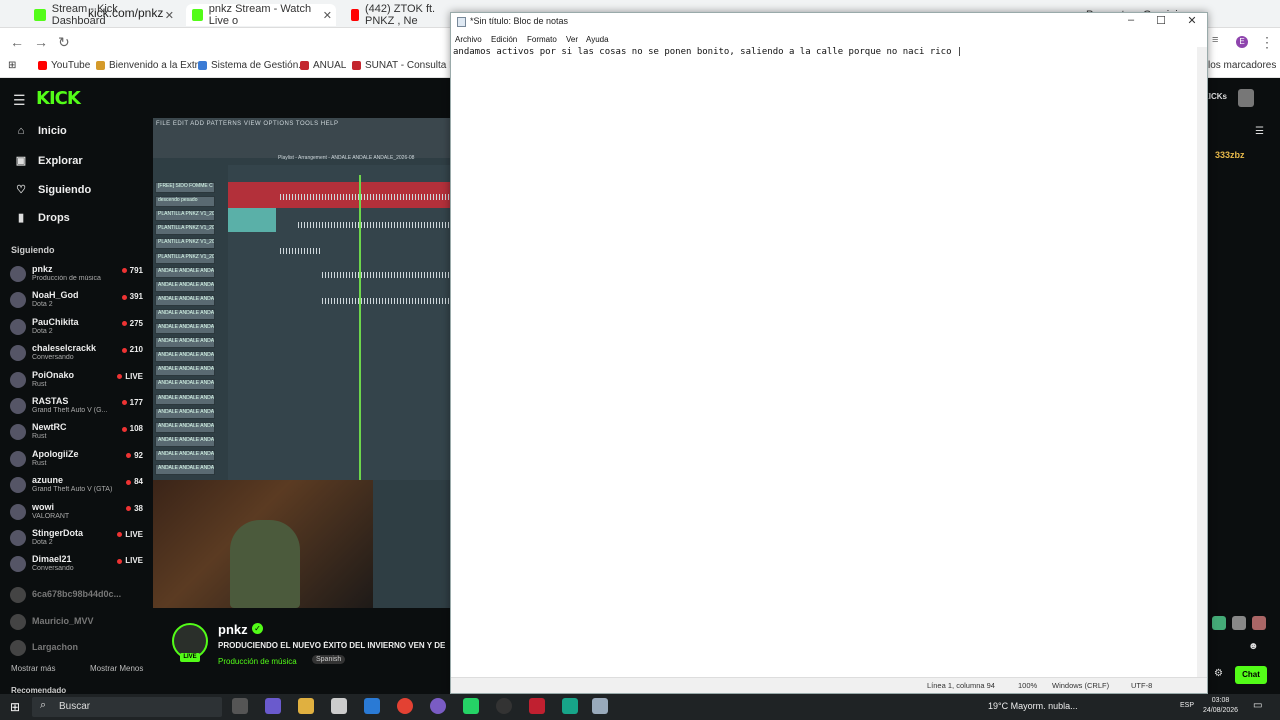  Describe the element at coordinates (15, 707) in the screenshot. I see `windows-start-icon: ⊞` at that location.